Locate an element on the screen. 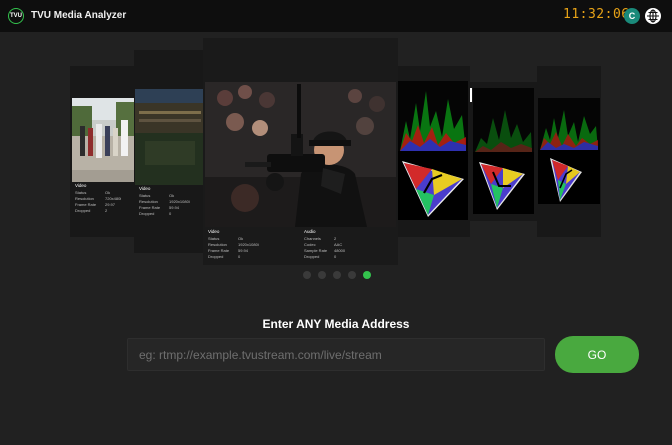 This screenshot has width=672, height=445. carousel-pagination is located at coordinates (337, 275).